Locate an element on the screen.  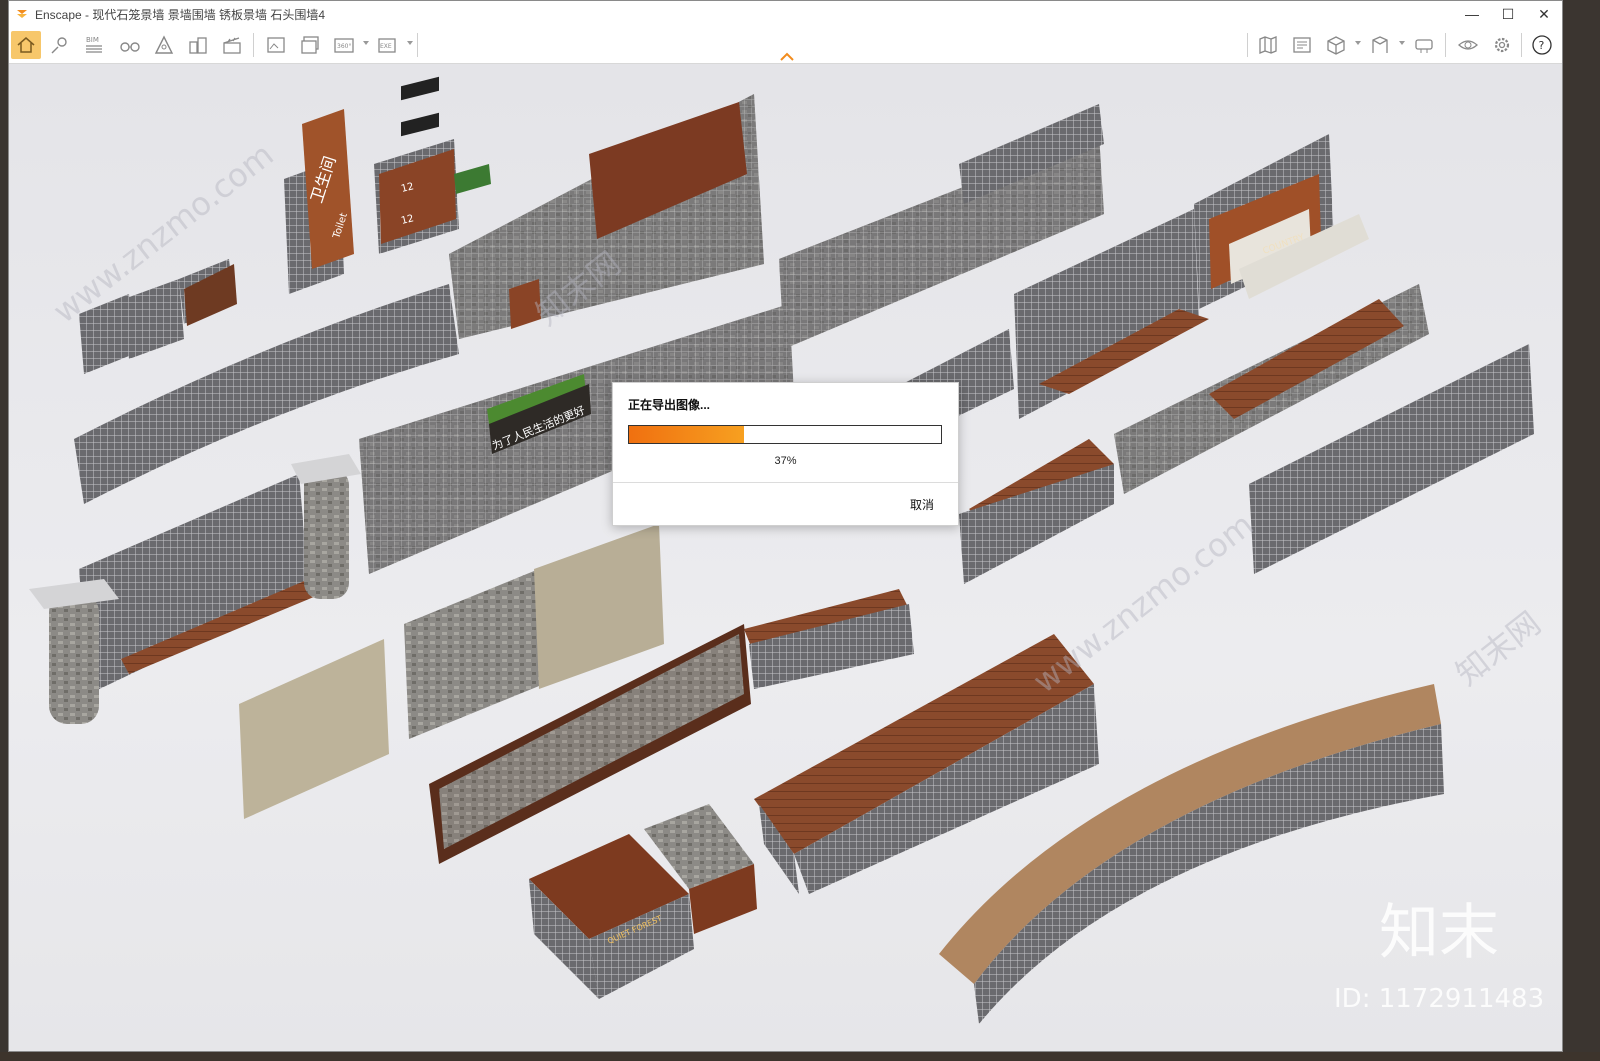
vr-headset-button is located at coordinates (1424, 45).